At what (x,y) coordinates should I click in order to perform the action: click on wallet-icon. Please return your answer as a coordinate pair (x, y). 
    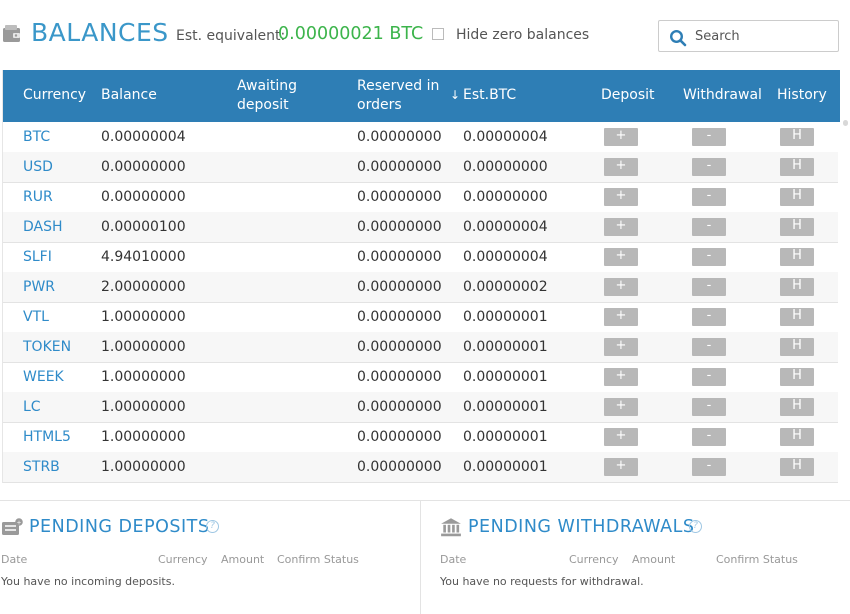
    Looking at the image, I should click on (11, 33).